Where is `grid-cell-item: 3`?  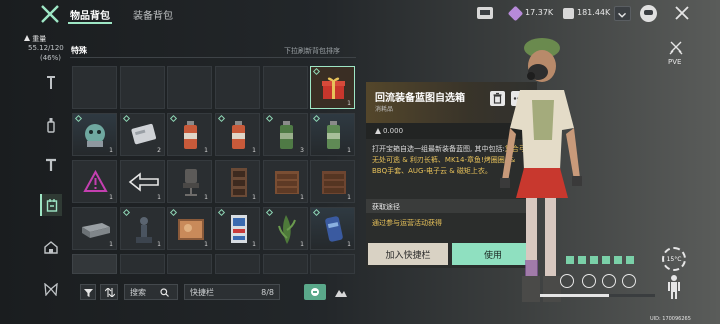 grid-cell-item: 3 is located at coordinates (285, 134).